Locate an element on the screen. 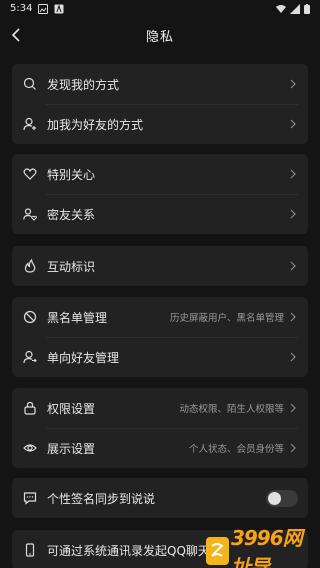 The image size is (320, 568). signal-icon is located at coordinates (295, 8).